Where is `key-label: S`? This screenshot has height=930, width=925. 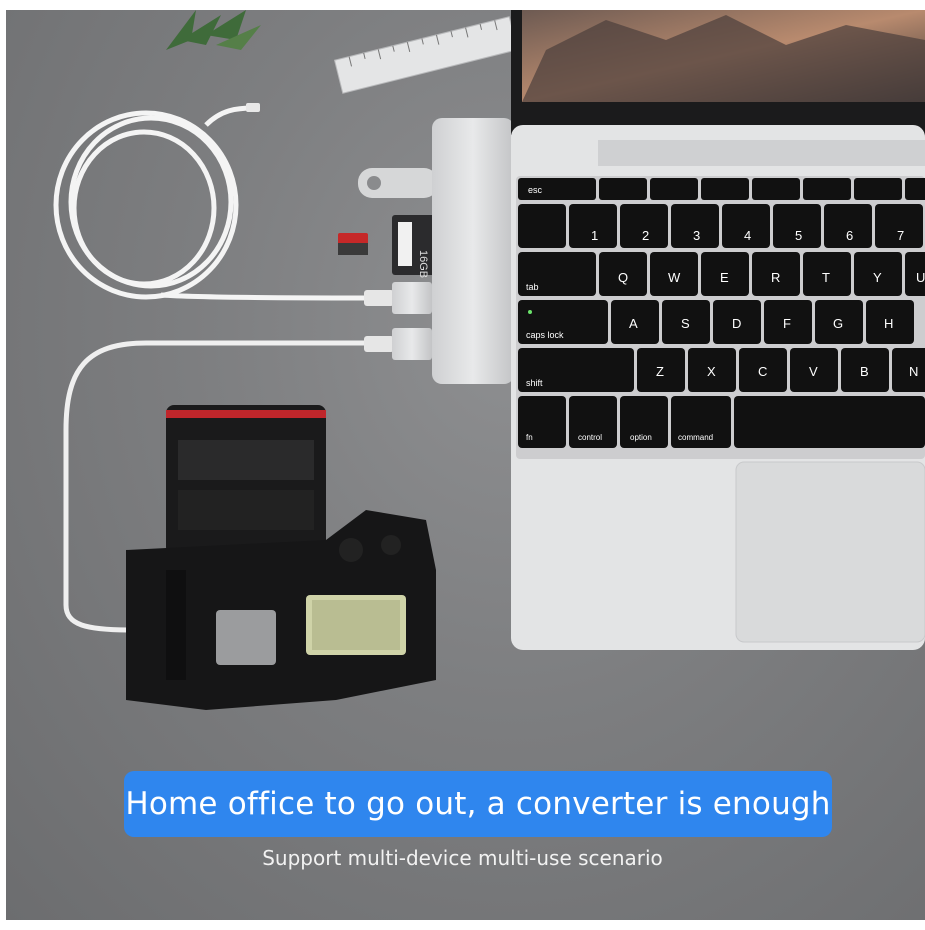
key-label: S is located at coordinates (685, 323).